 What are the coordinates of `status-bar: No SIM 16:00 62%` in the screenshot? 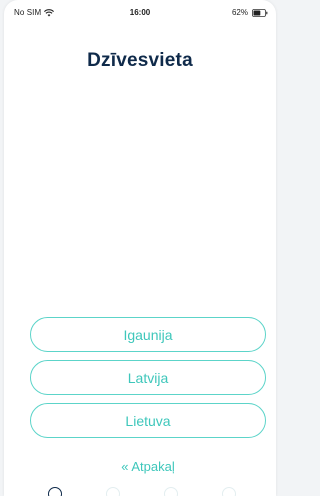 It's located at (140, 10).